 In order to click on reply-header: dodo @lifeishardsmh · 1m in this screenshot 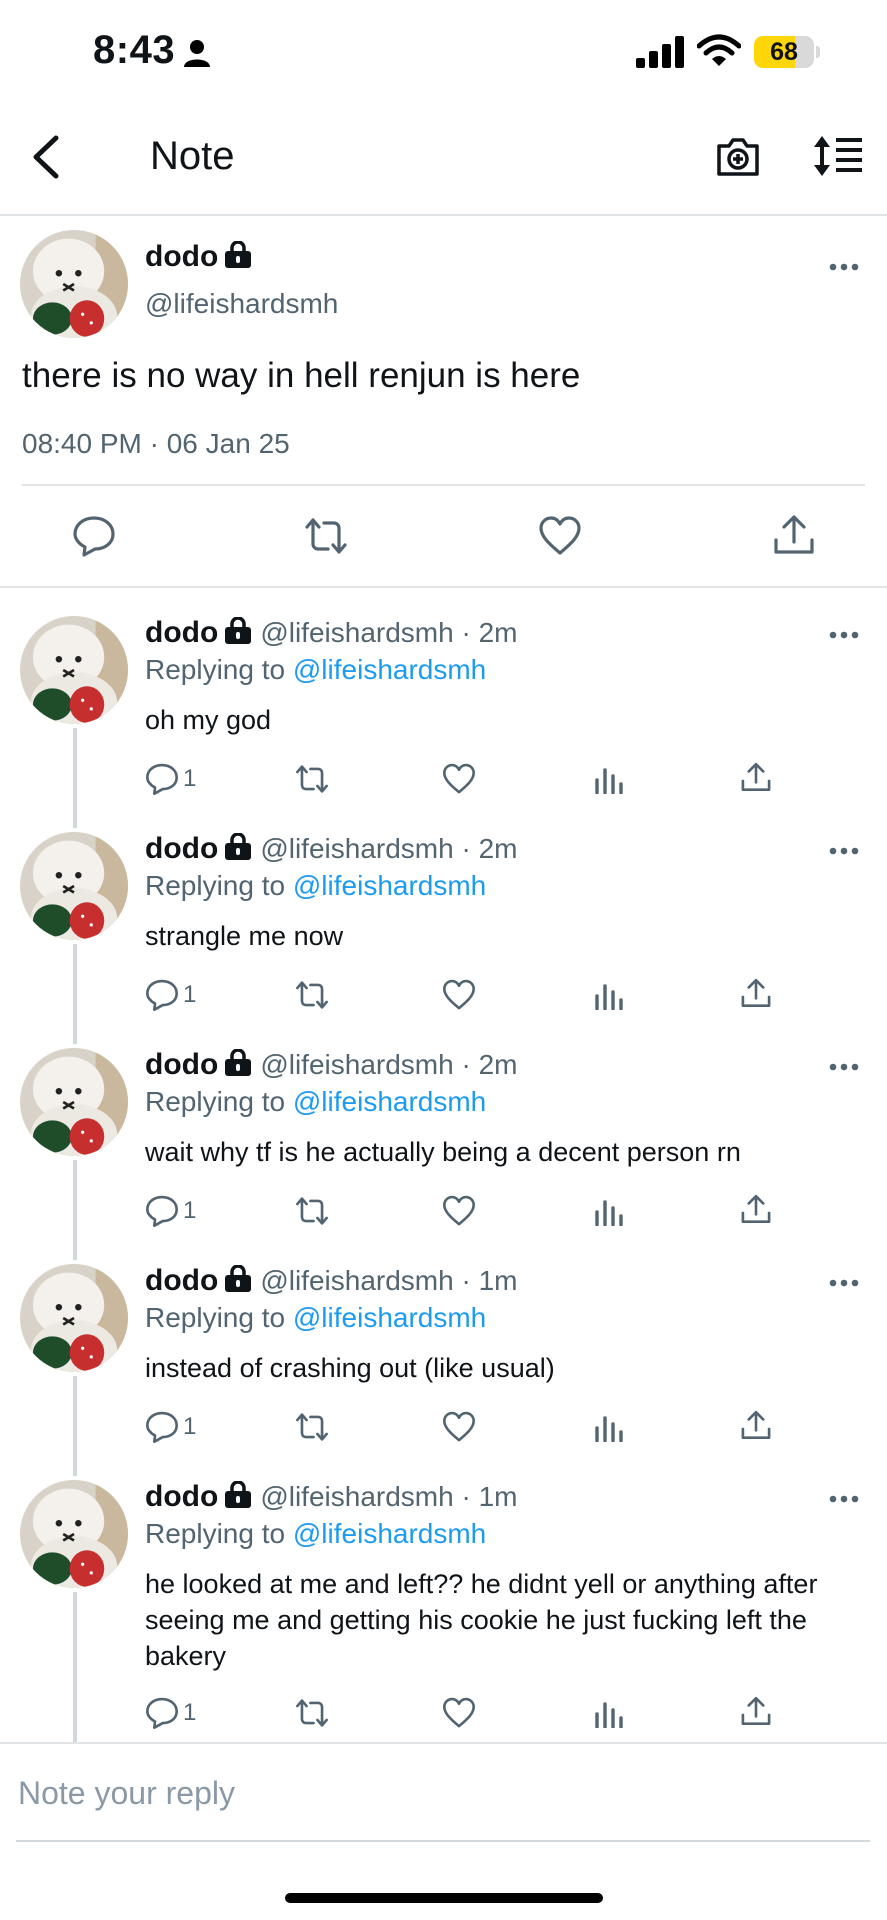, I will do `click(331, 1497)`.